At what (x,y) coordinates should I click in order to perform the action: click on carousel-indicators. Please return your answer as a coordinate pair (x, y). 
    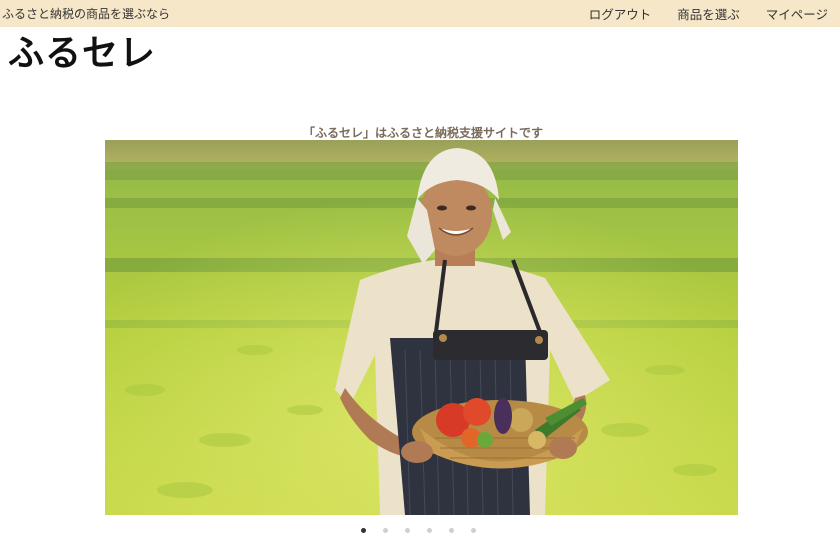
    Looking at the image, I should click on (418, 530).